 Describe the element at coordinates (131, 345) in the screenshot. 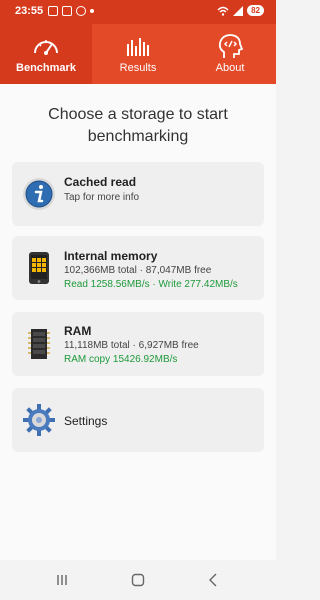

I see `card-detail: 11,118MB total · 6,927MB free` at that location.